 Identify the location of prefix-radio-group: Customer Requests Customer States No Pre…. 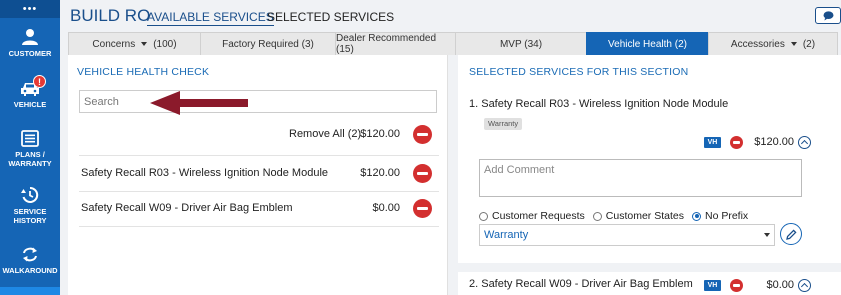
(617, 216).